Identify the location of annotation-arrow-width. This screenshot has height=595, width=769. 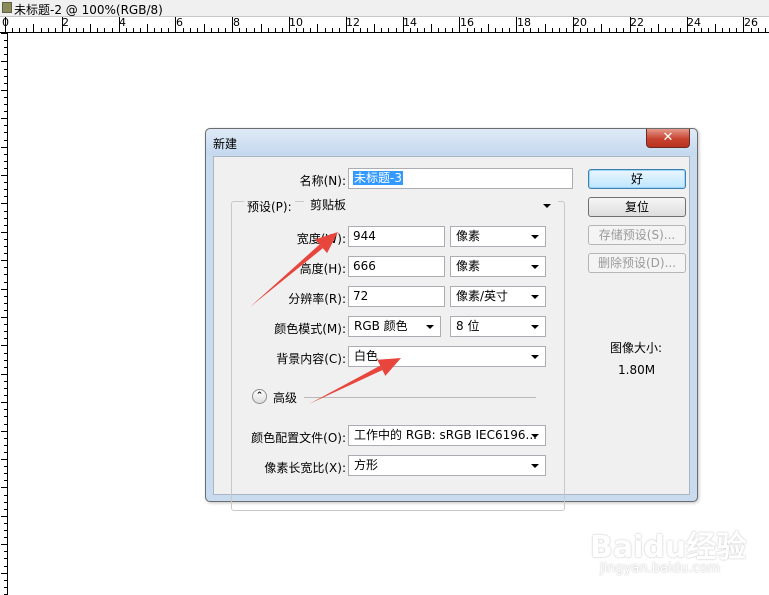
(294, 269).